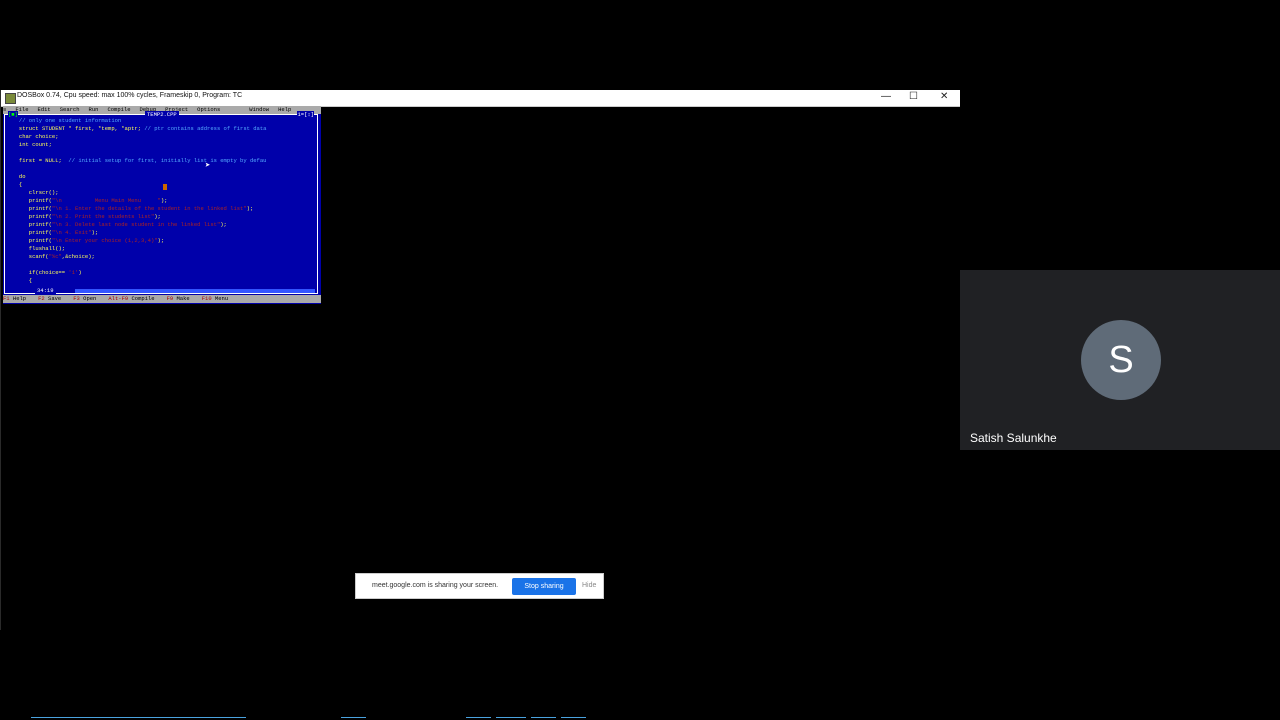 Image resolution: width=1280 pixels, height=720 pixels. I want to click on code-line: scanf("%c",&choice);, so click(137, 257).